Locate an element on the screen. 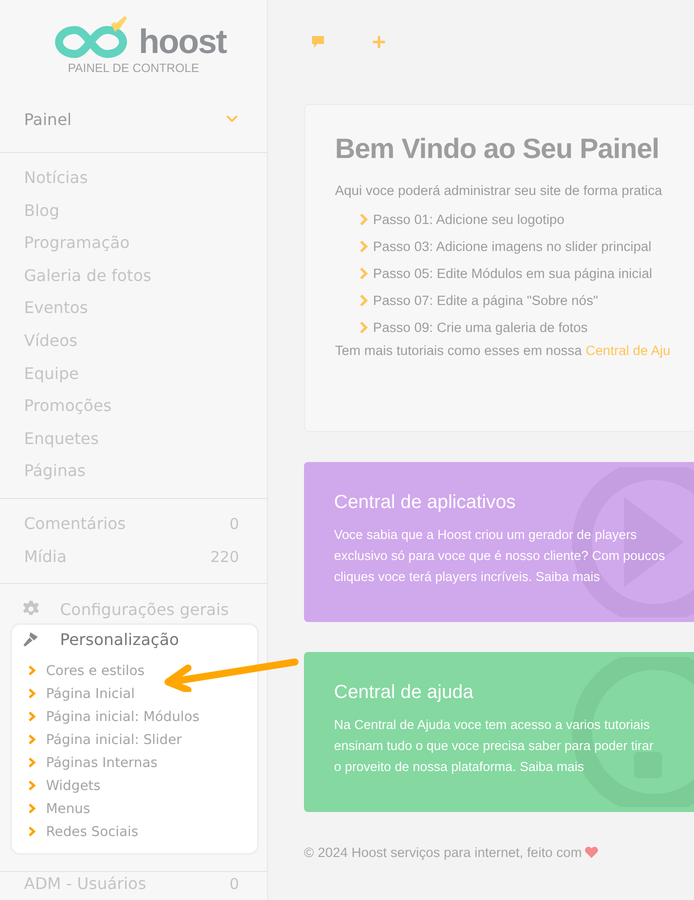  card-text: Voce sabia que a Hoost criou um gerador de players exclusivo só para voce que é nosso cliente? Com poucos cliques voce terá players incríveis. Saiba mais is located at coordinates (500, 556).